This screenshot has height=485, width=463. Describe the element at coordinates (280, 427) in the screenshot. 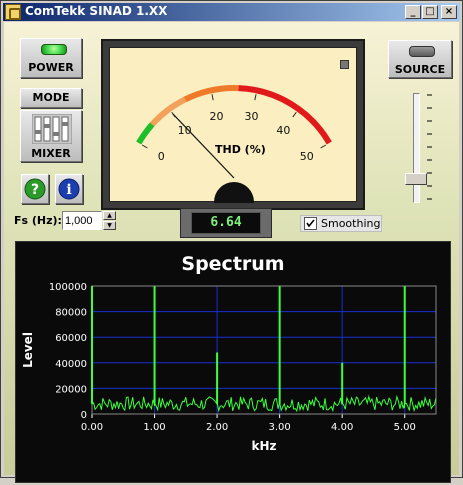

I see `x-tick-label: 3.00` at that location.